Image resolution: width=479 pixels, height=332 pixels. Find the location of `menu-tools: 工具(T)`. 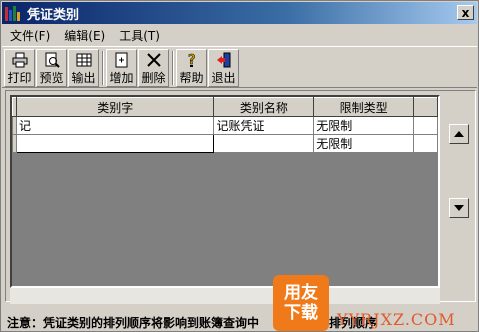

menu-tools: 工具(T) is located at coordinates (139, 35).